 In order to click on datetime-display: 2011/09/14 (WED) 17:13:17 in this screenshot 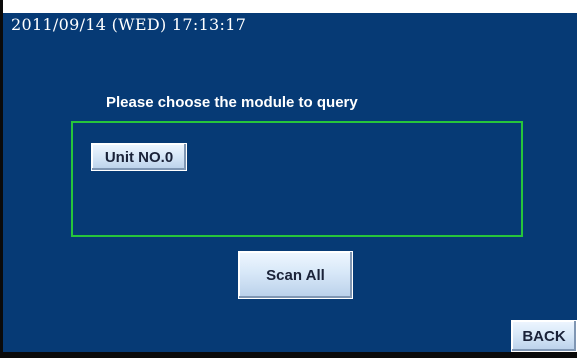, I will do `click(129, 24)`.